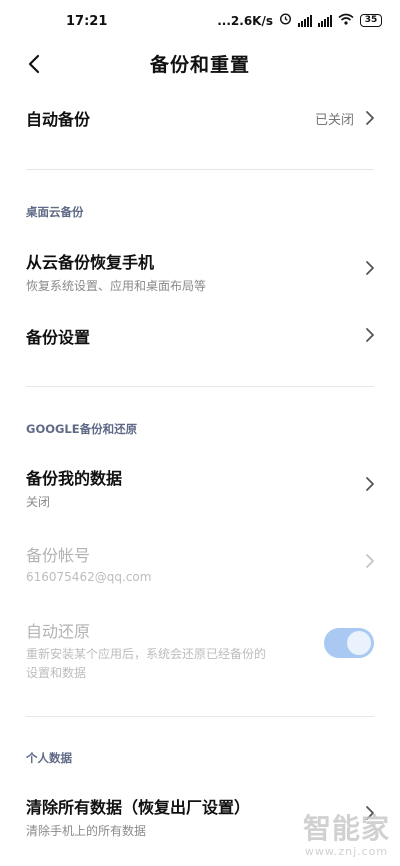  Describe the element at coordinates (305, 20) in the screenshot. I see `signal-icon` at that location.